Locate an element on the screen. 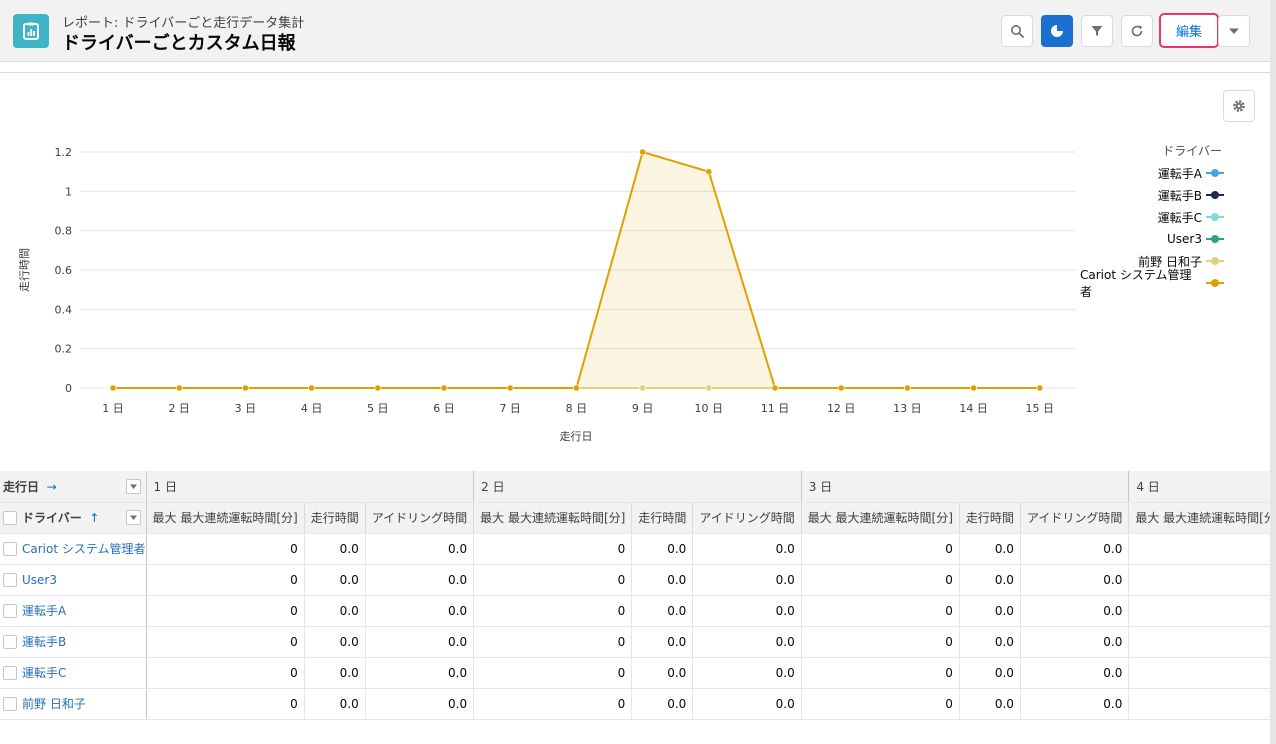  driver-link: 運転手A is located at coordinates (73, 611).